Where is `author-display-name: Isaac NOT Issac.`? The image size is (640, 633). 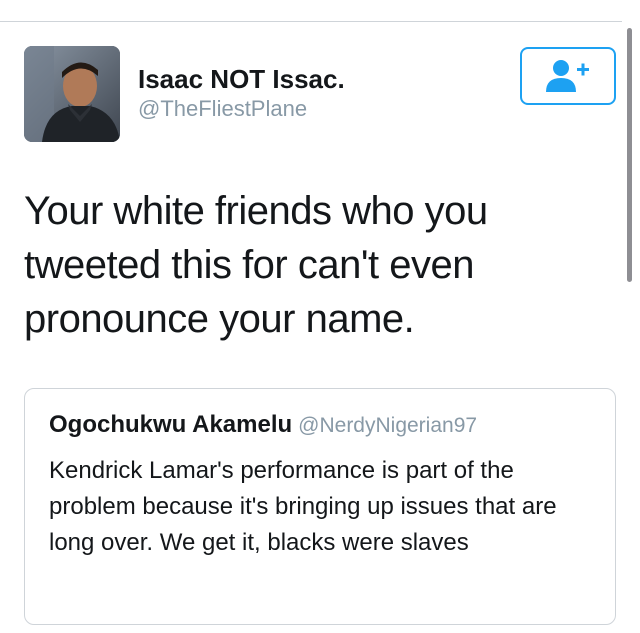
author-display-name: Isaac NOT Issac. is located at coordinates (241, 79).